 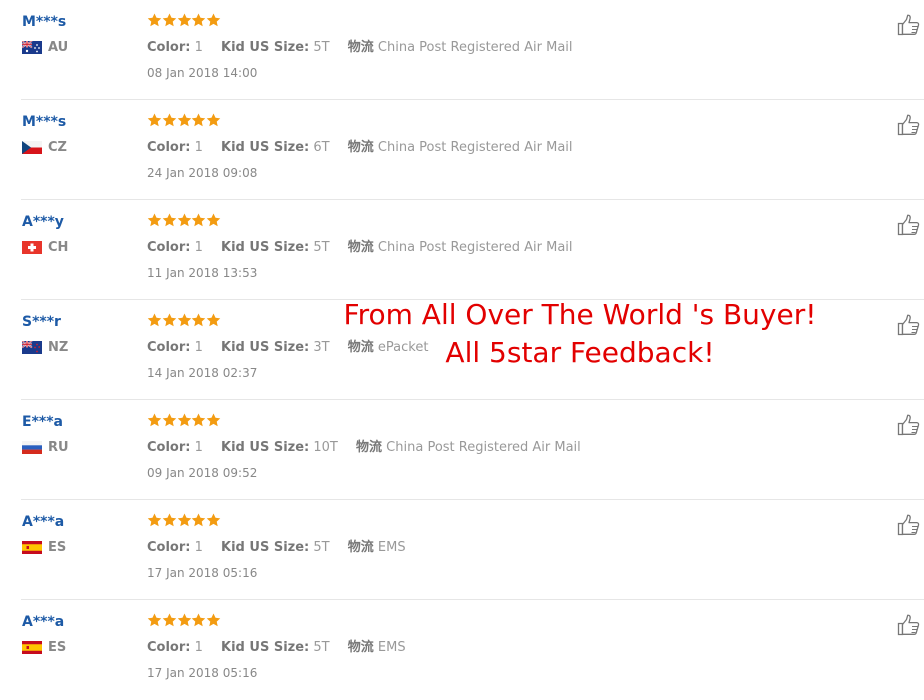 What do you see at coordinates (44, 147) in the screenshot?
I see `buyer-country: CZ` at bounding box center [44, 147].